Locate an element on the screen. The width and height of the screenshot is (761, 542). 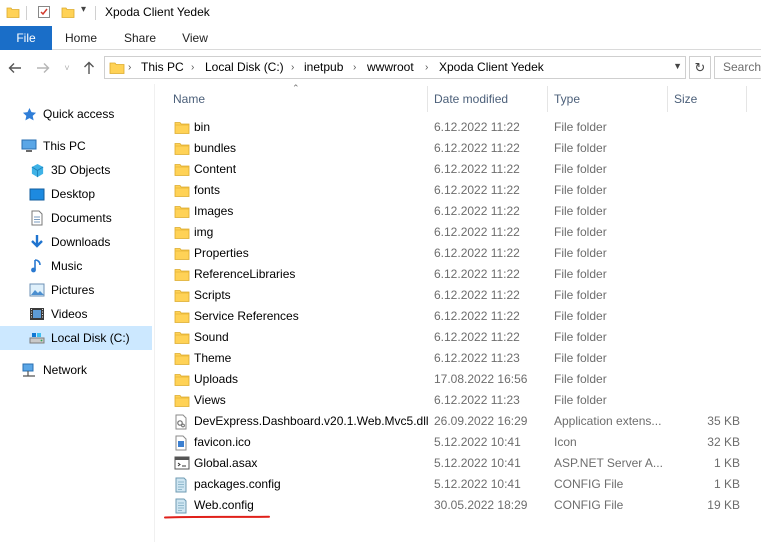
file-name: Web.config is located at coordinates (224, 505).